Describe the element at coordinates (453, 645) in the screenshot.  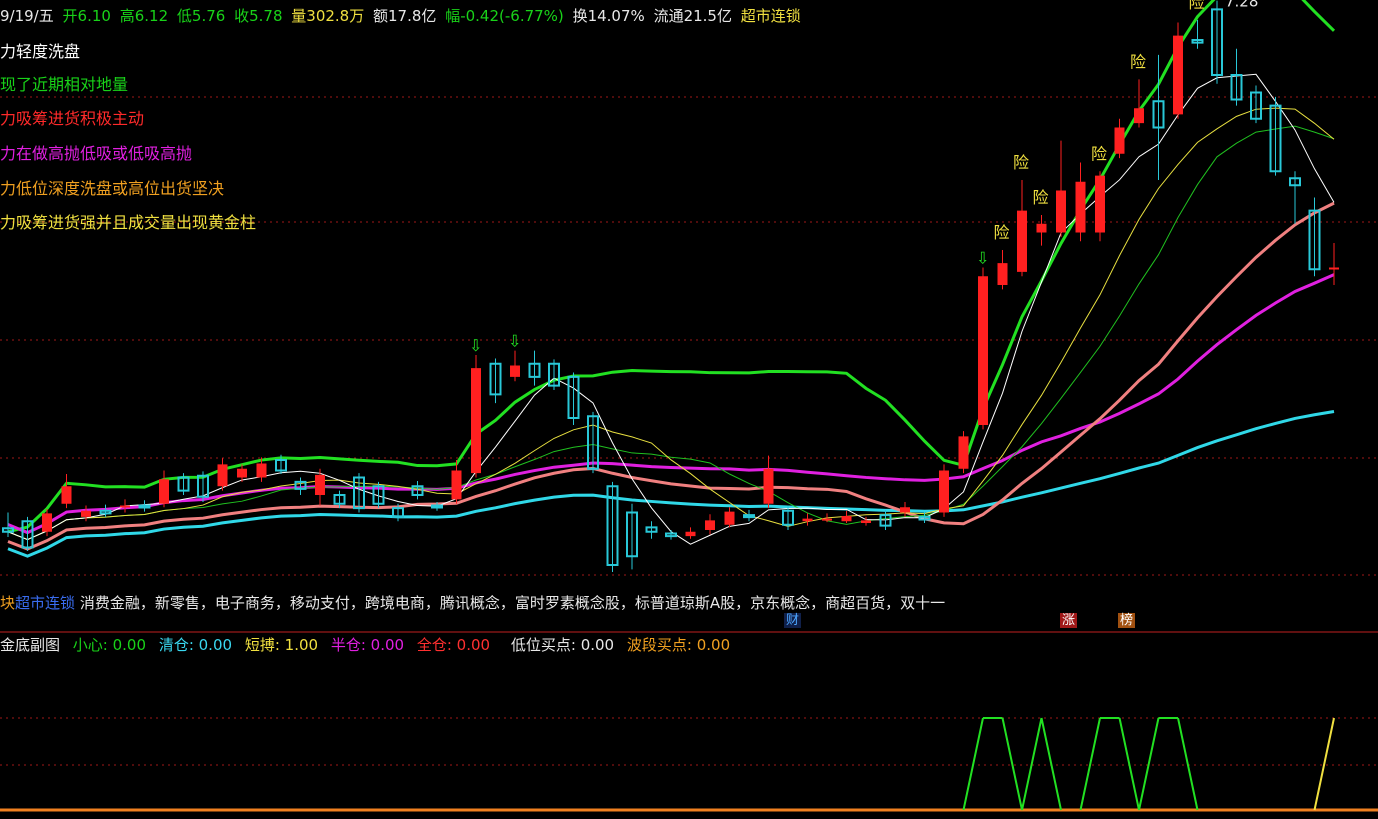
I see `sub-item-quancang: 全仓: 0.00` at that location.